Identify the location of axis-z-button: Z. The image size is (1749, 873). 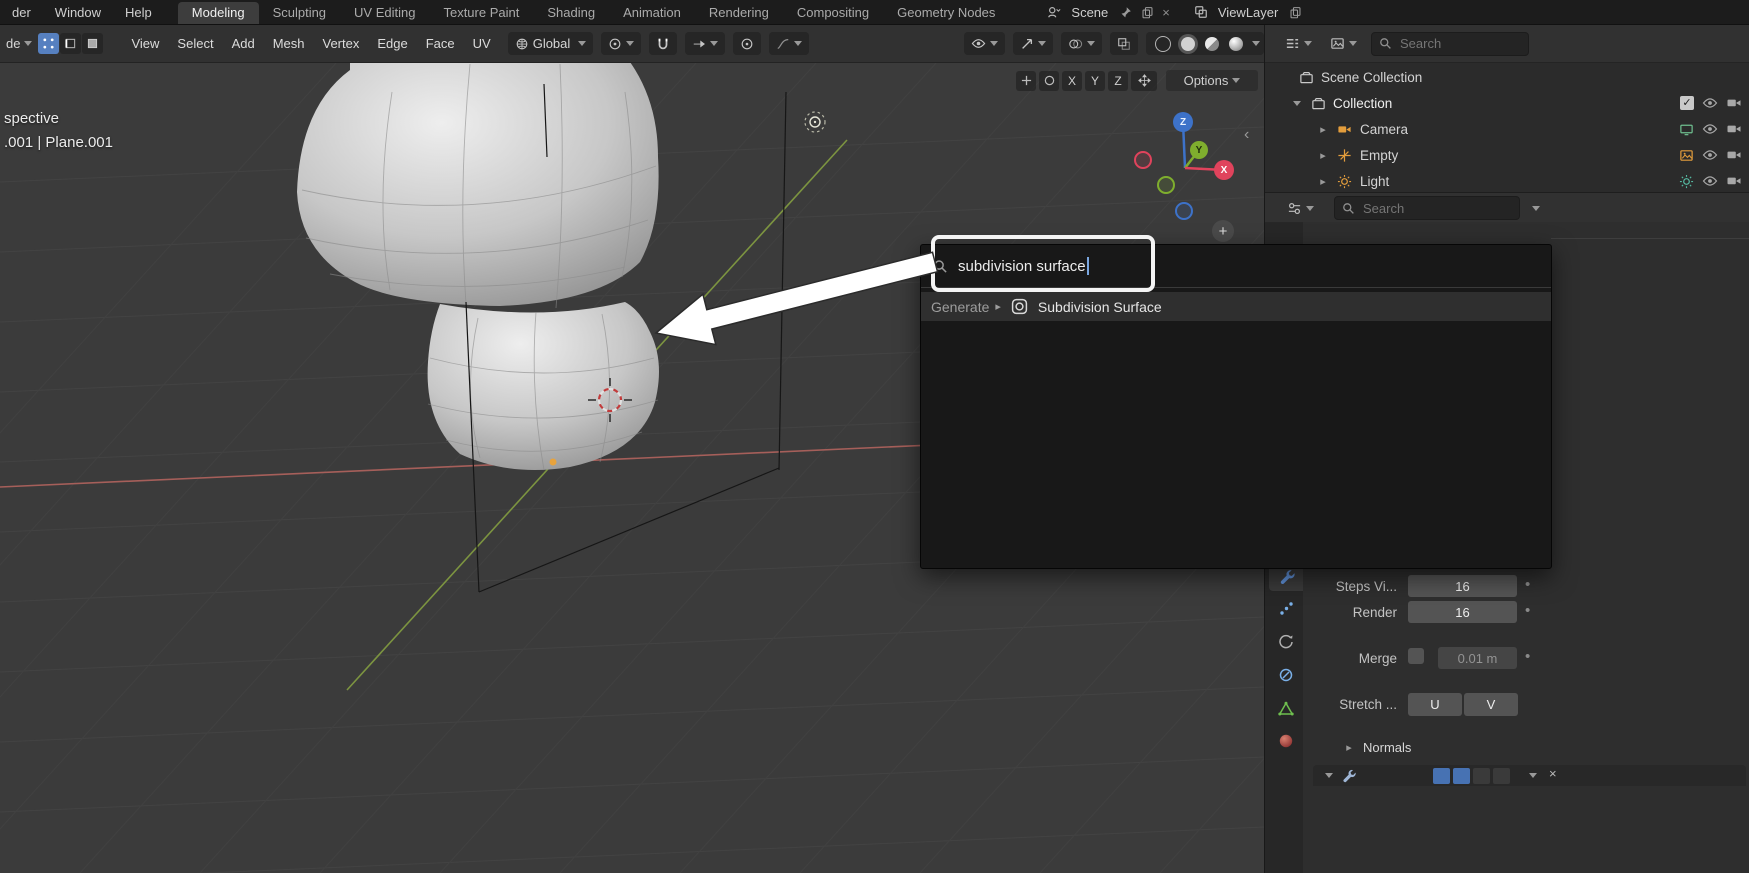
(1118, 80).